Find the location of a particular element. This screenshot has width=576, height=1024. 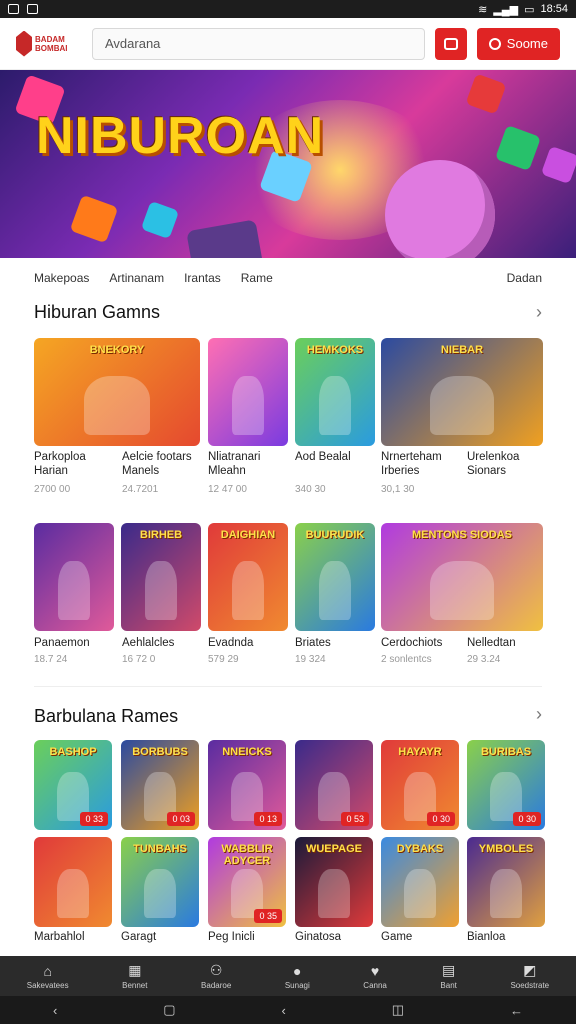

section-title: Hiburan Gamns is located at coordinates (97, 312).